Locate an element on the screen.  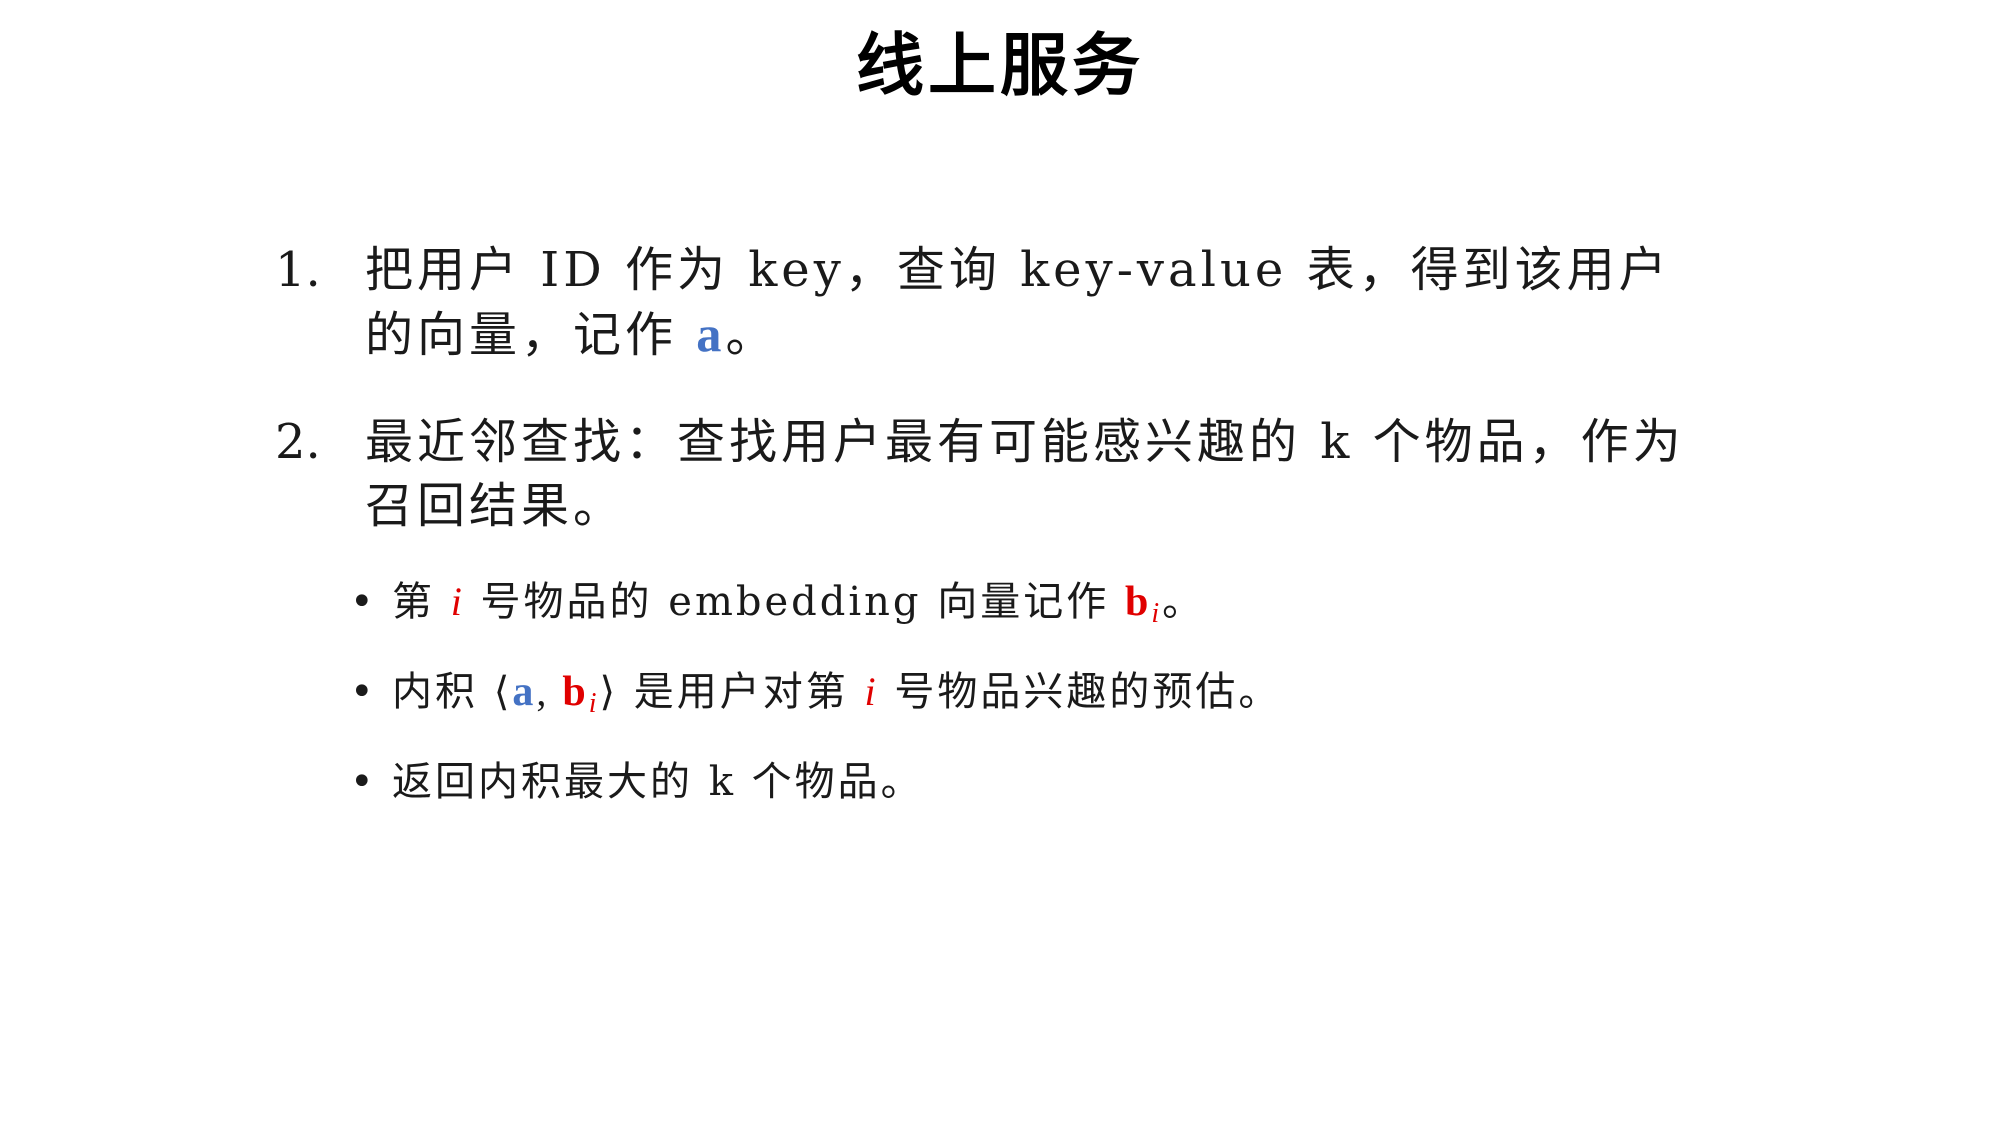
bullet-item: • 内积 ⟨a, bi⟩ 是用户对第 i 号物品兴趣的预估。 is located at coordinates (1100, 698).